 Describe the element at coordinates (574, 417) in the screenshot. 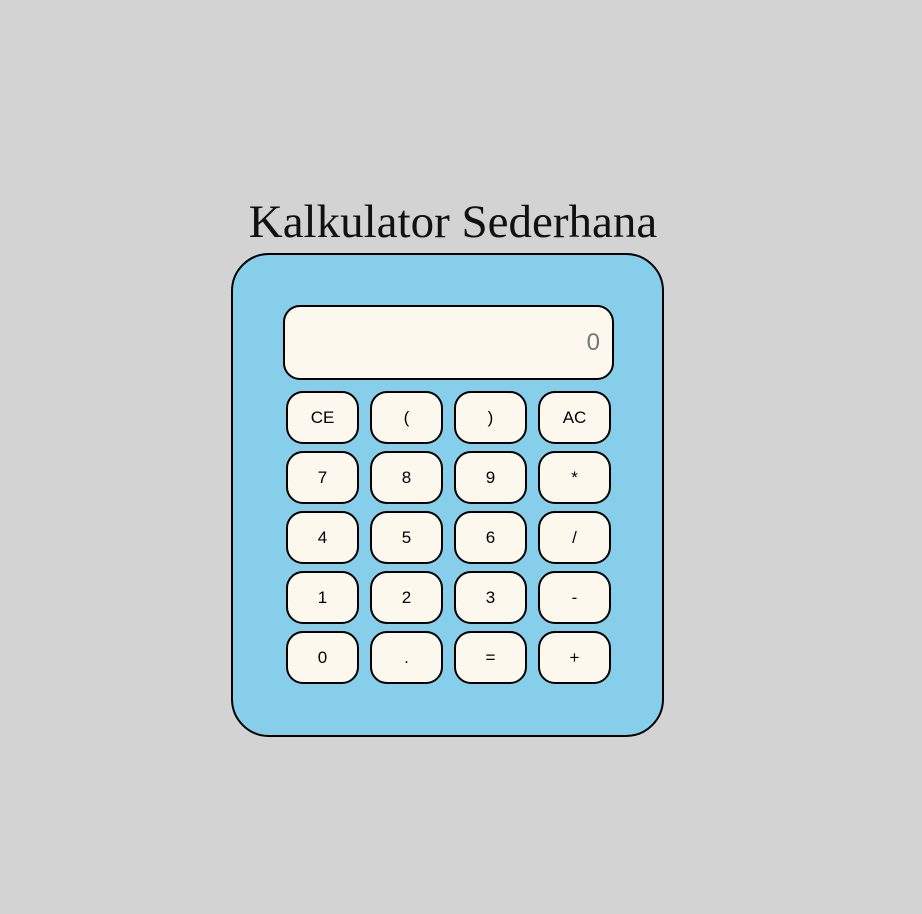

I see `all-clear-button: AC` at that location.